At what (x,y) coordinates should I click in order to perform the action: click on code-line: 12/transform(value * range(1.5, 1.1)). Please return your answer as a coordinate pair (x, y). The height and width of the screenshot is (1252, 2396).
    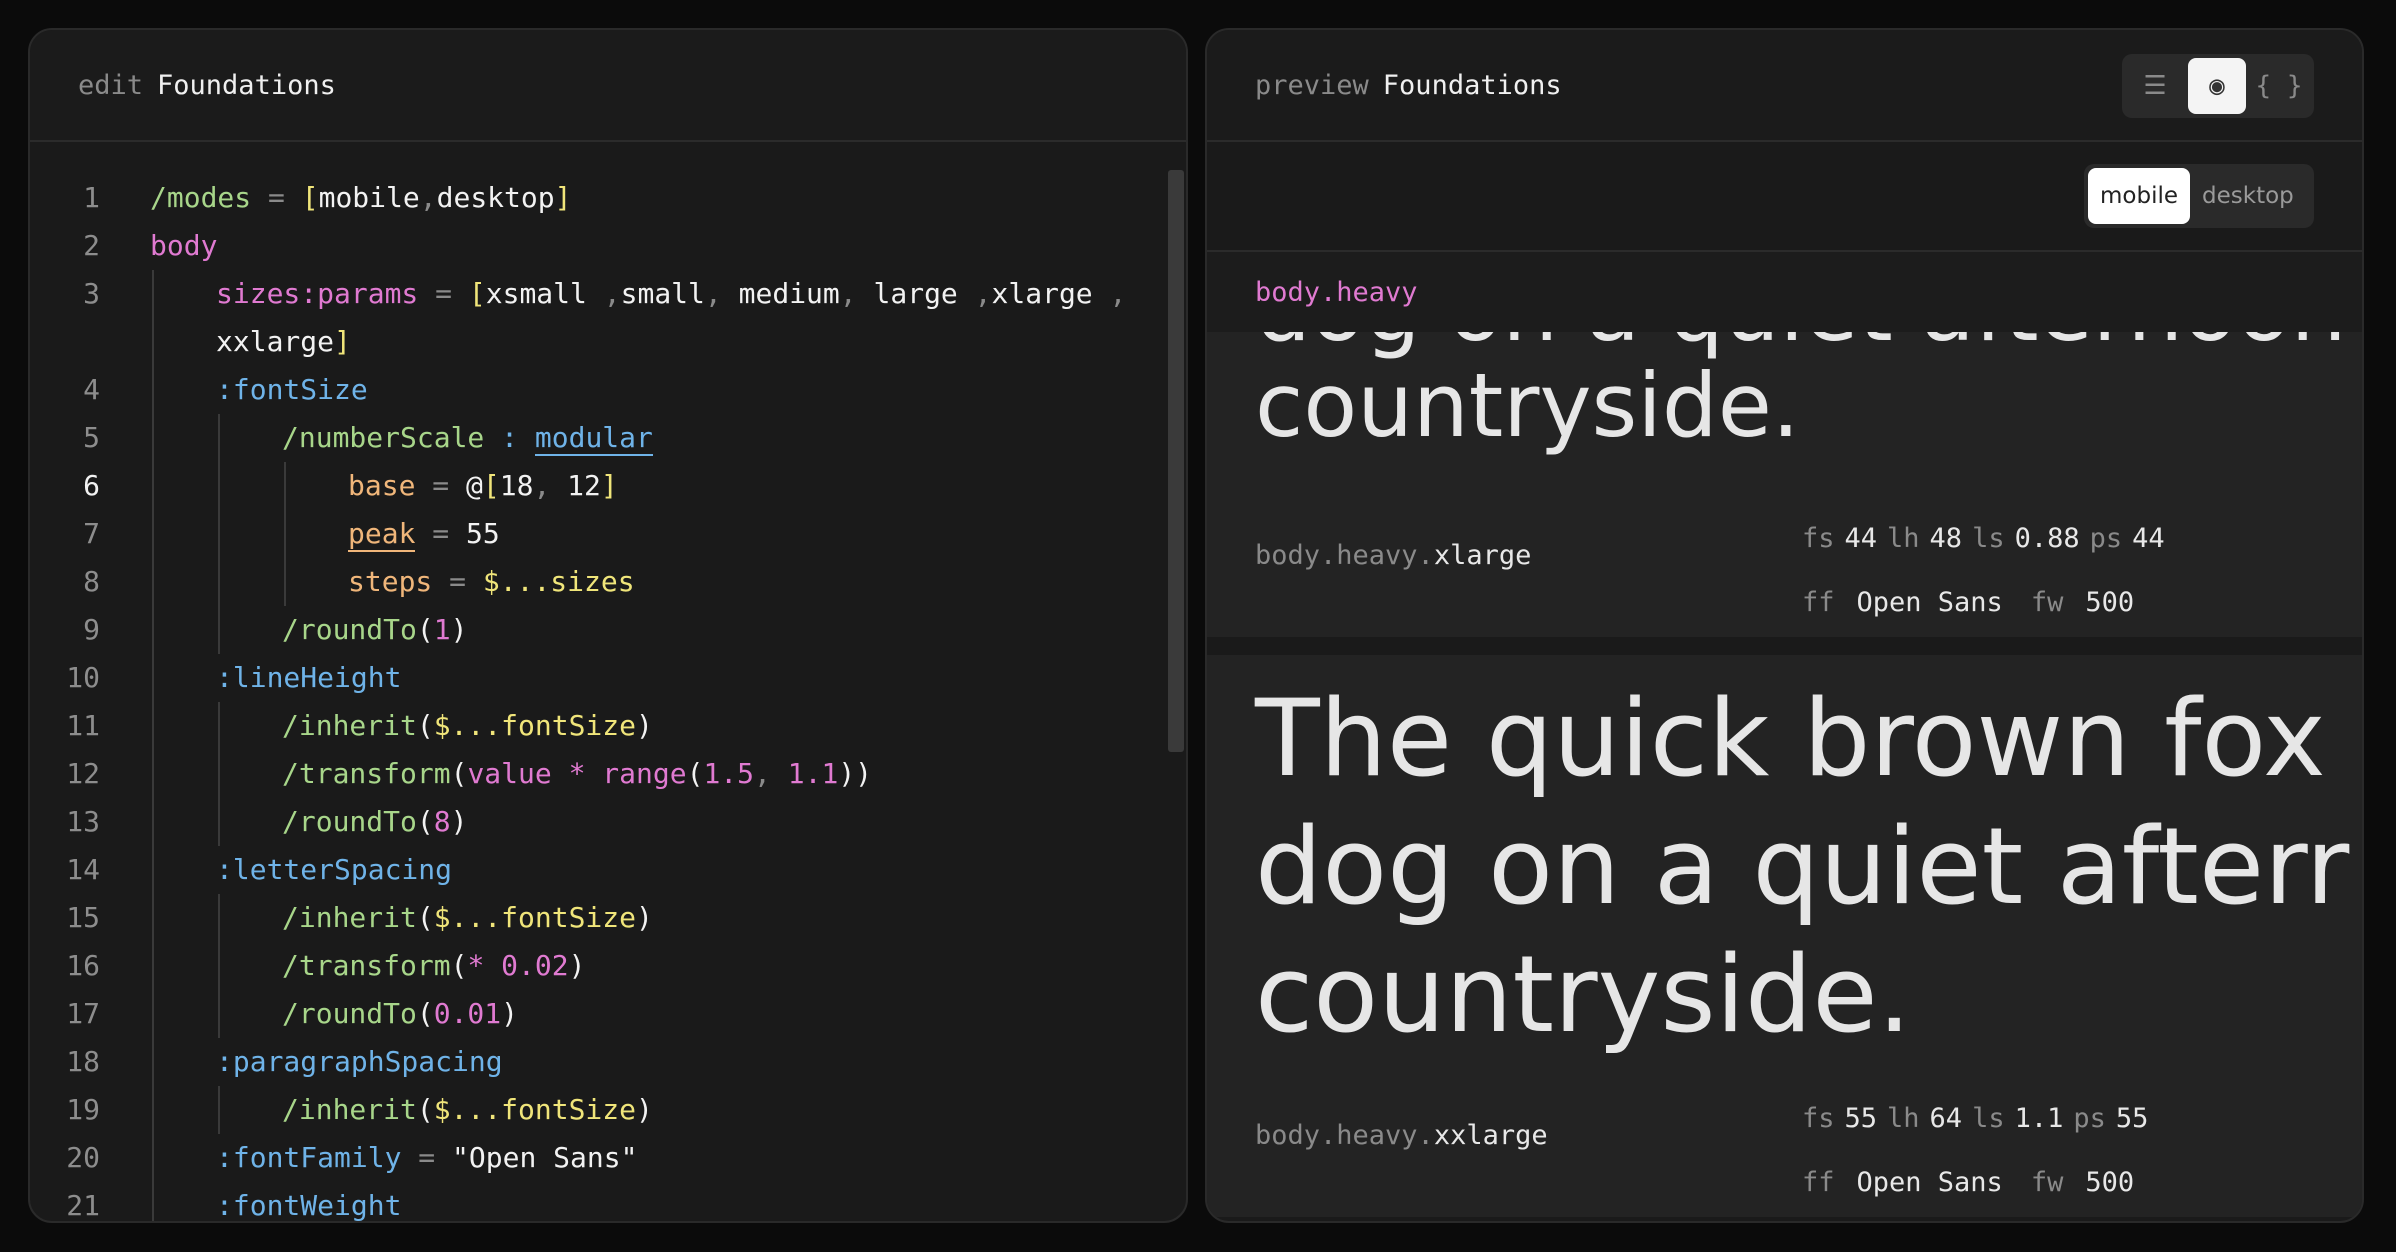
    Looking at the image, I should click on (608, 774).